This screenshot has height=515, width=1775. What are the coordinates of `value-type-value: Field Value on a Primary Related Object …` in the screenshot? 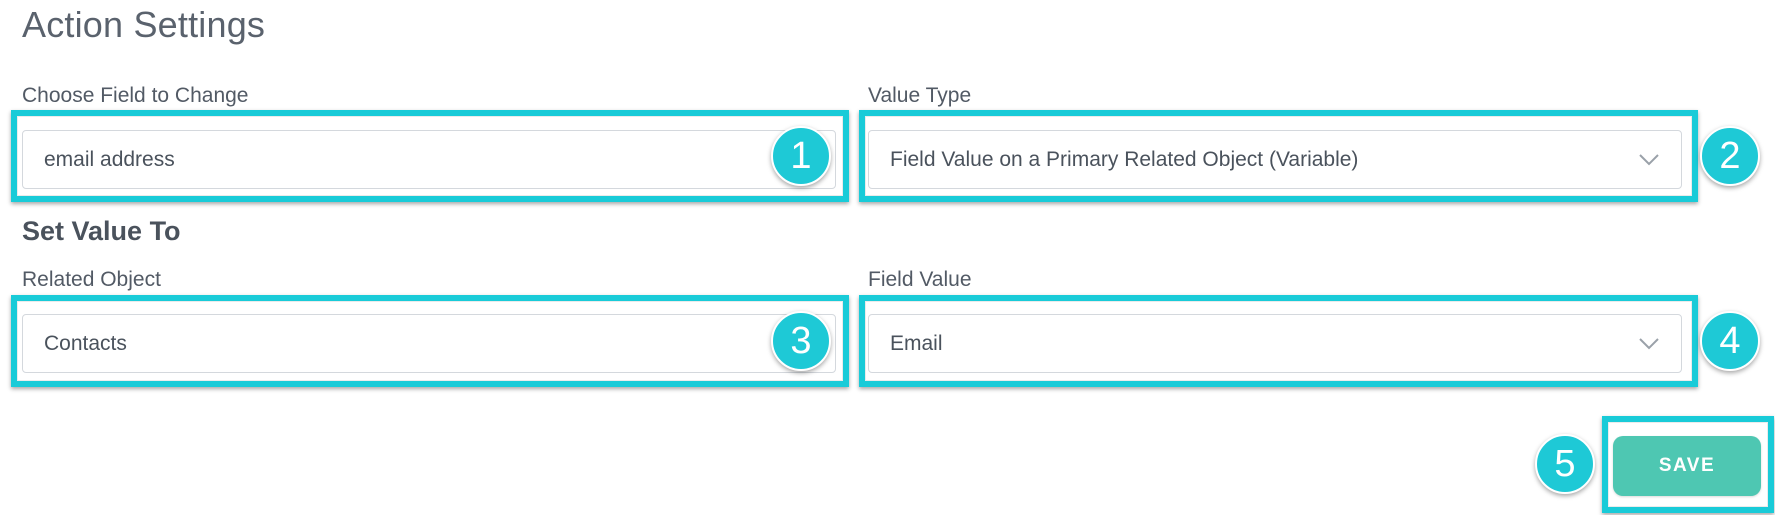 It's located at (1124, 159).